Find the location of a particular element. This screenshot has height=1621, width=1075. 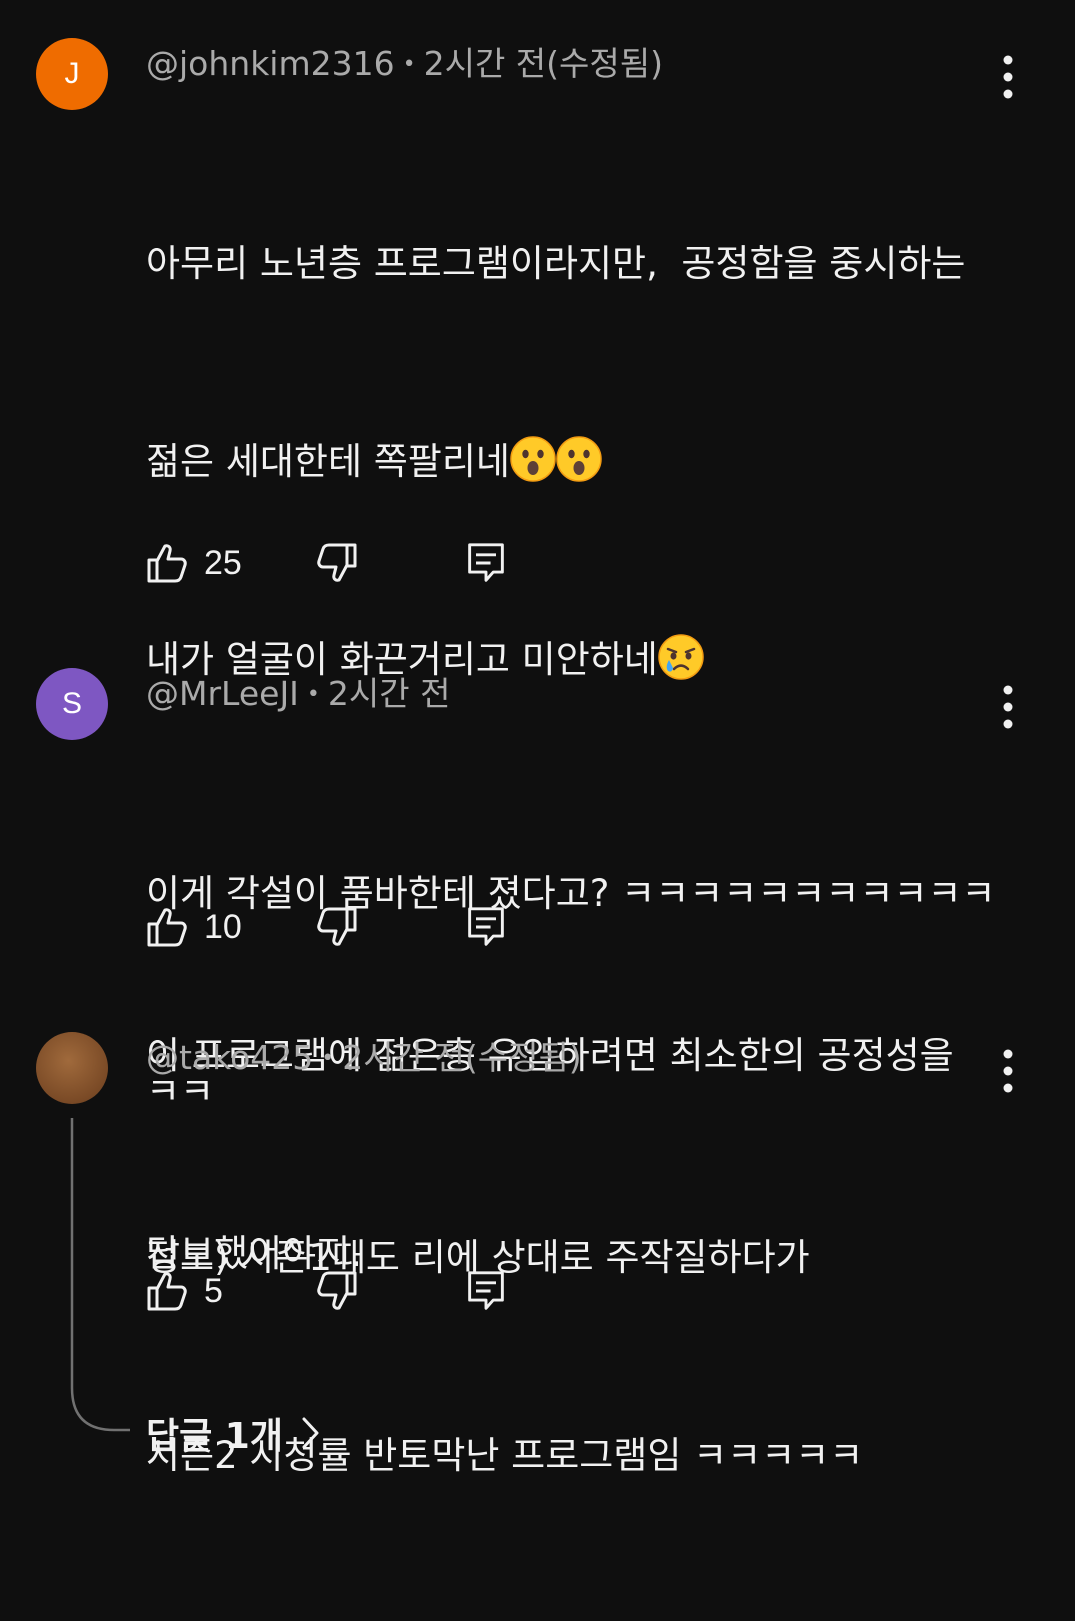

avatar is located at coordinates (72, 1068).